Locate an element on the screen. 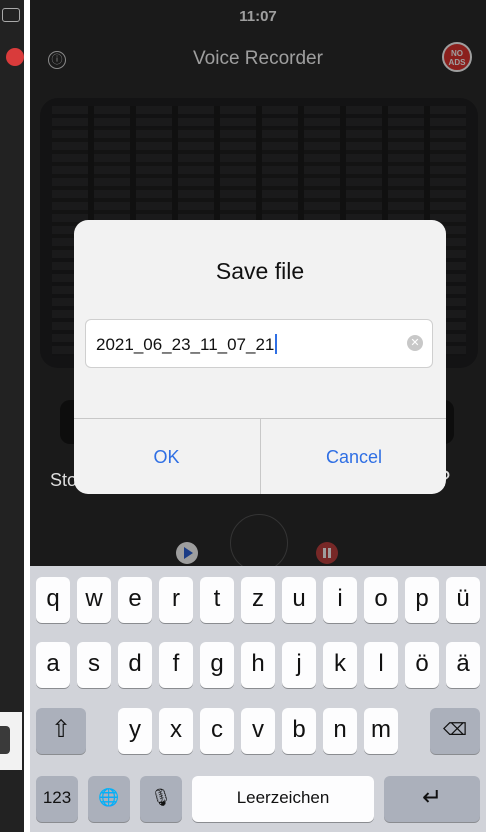 The width and height of the screenshot is (486, 832). key-s: s is located at coordinates (94, 665).